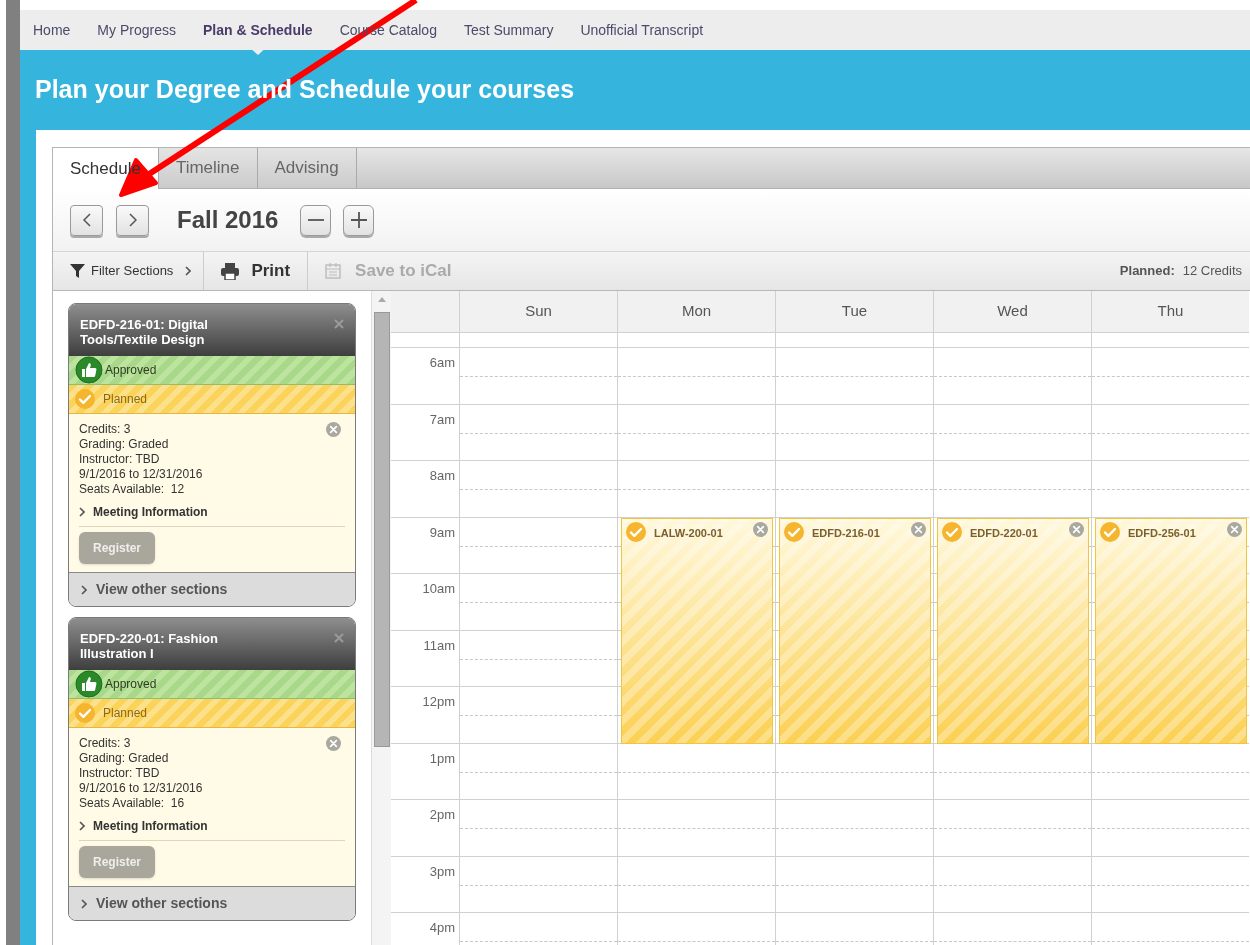 The height and width of the screenshot is (945, 1250). What do you see at coordinates (689, 533) in the screenshot?
I see `event-code: LALW-200-01` at bounding box center [689, 533].